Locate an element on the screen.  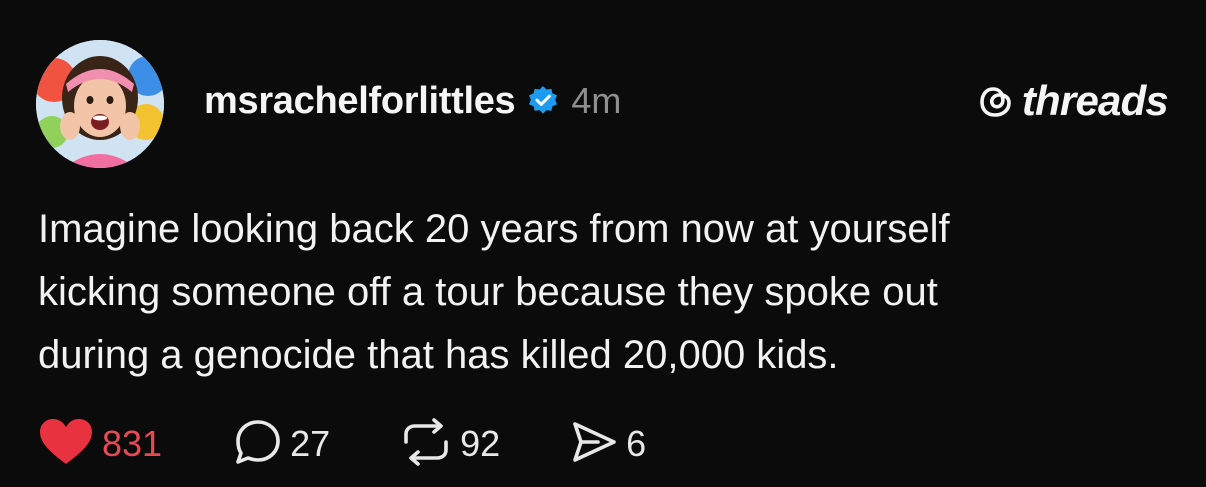
profile-photo is located at coordinates (100, 104).